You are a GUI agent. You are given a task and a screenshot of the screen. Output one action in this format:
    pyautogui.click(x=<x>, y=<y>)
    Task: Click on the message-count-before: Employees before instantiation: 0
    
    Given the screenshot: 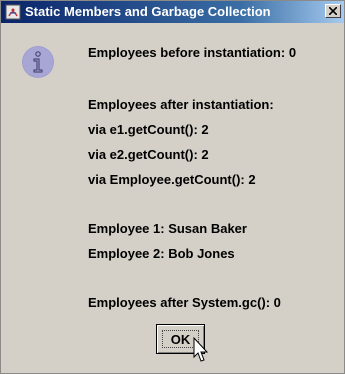 What is the action you would take?
    pyautogui.click(x=192, y=52)
    